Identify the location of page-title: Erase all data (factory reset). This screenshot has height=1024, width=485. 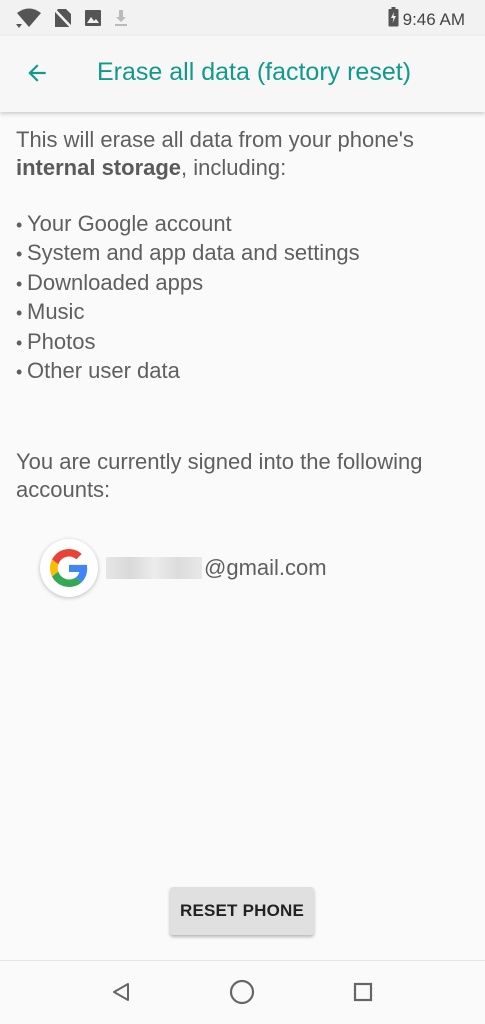
(254, 72).